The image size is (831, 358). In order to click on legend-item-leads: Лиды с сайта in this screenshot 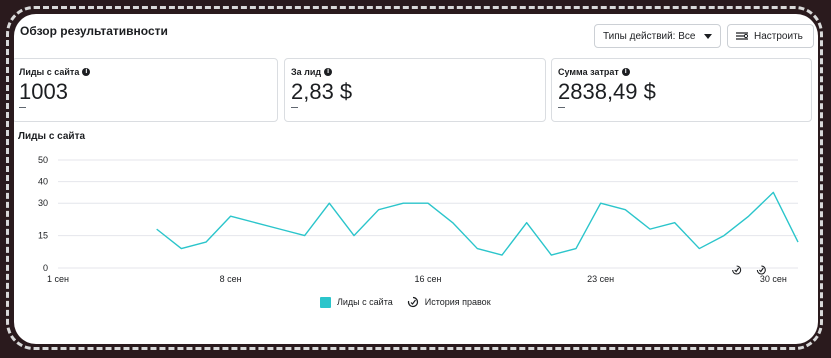, I will do `click(356, 302)`.